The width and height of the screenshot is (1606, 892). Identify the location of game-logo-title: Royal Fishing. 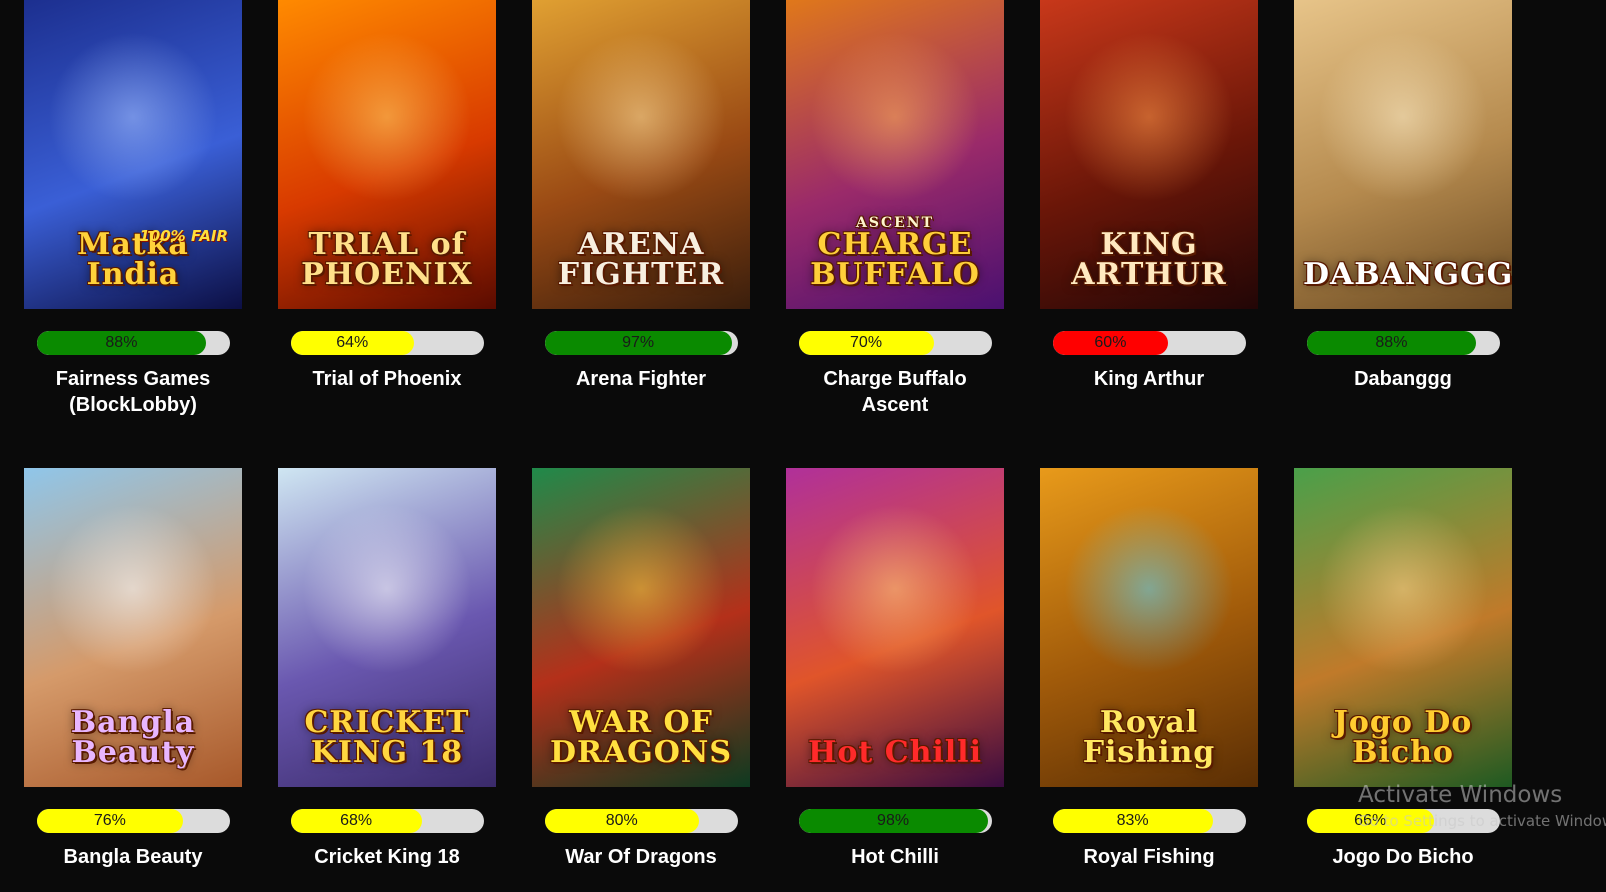
(1149, 737).